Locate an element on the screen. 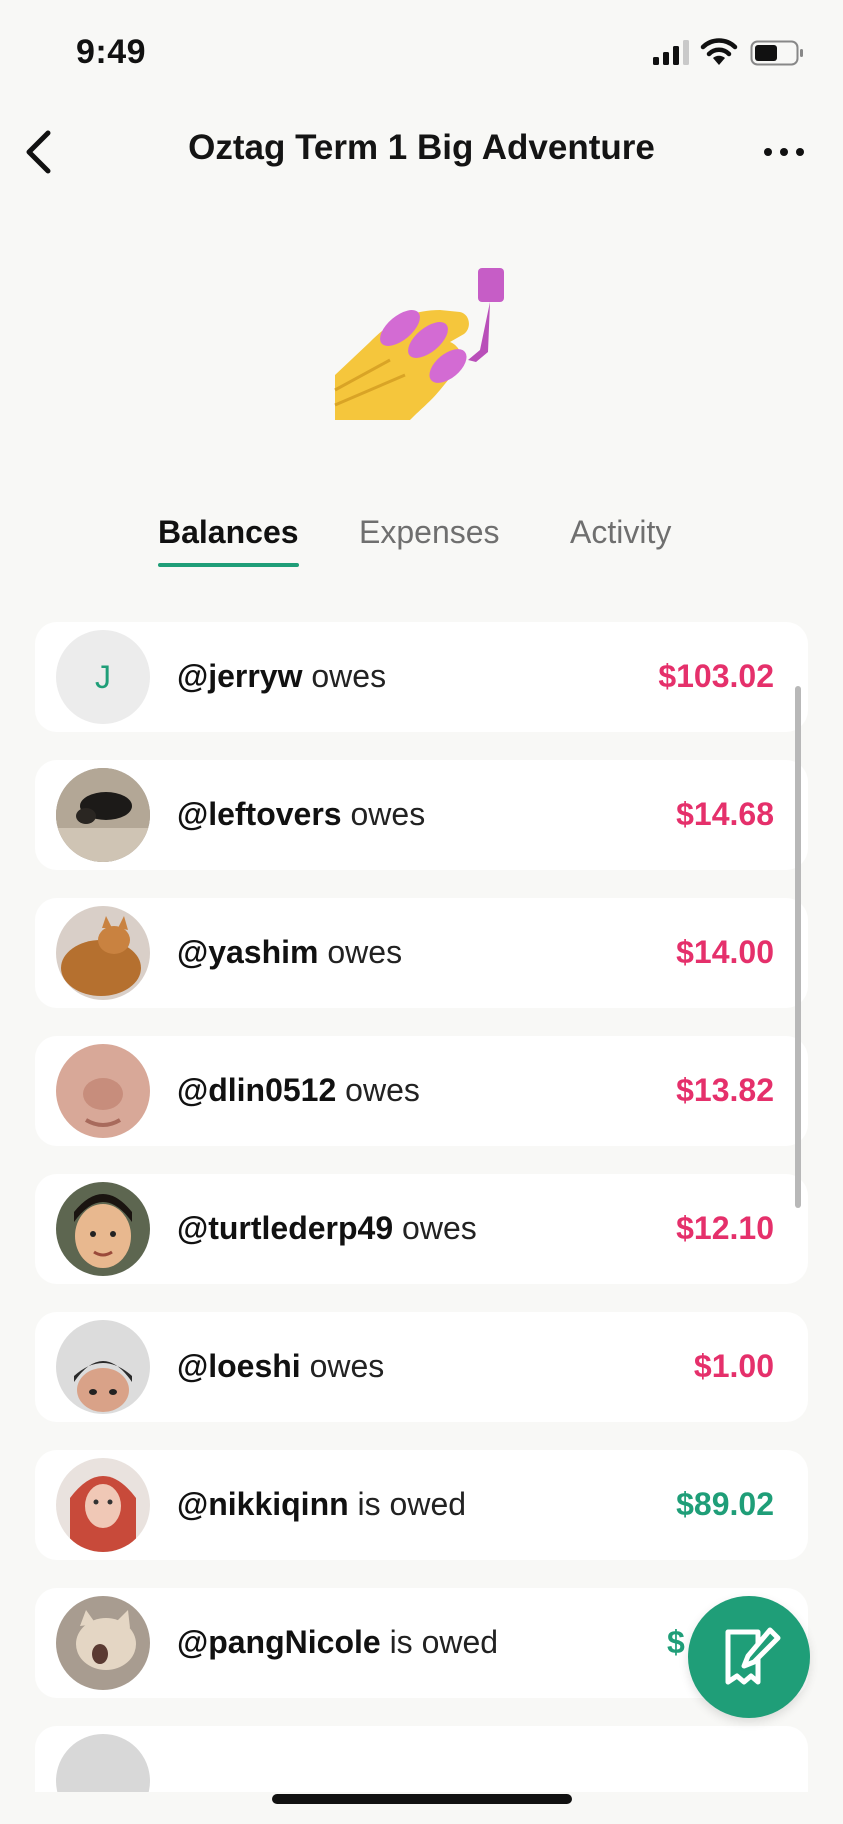 Image resolution: width=843 pixels, height=1824 pixels. balance-amount: $14.68 is located at coordinates (725, 814).